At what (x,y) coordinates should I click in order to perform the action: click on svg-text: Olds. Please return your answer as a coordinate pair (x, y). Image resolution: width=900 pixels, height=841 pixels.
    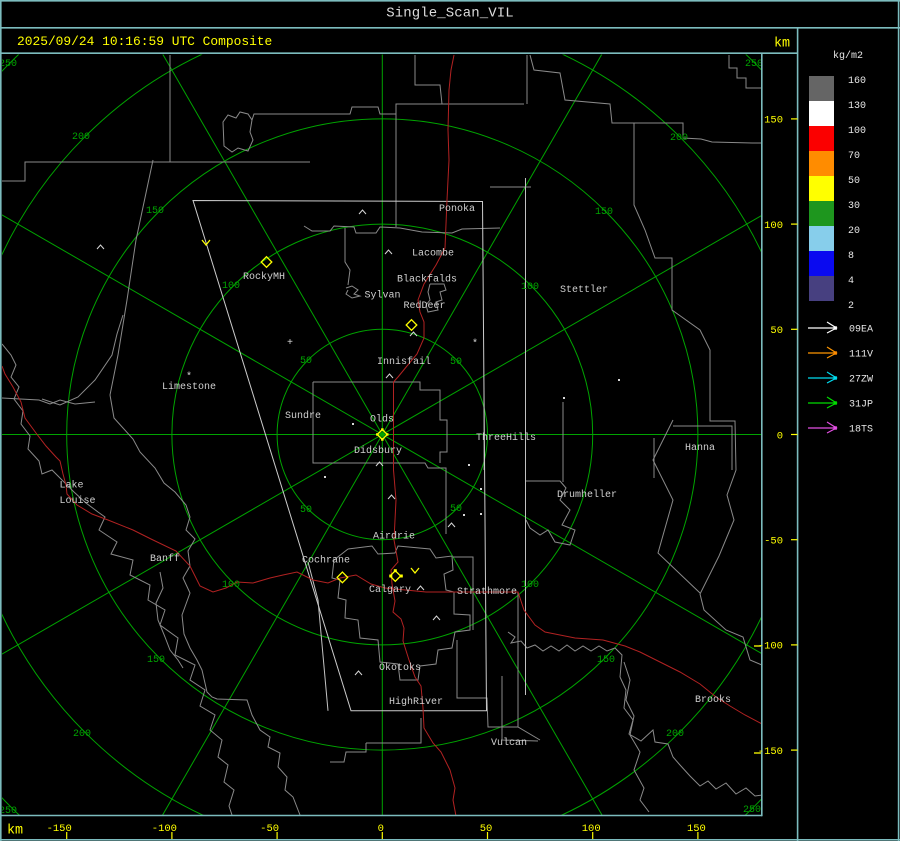
    Looking at the image, I should click on (382, 420).